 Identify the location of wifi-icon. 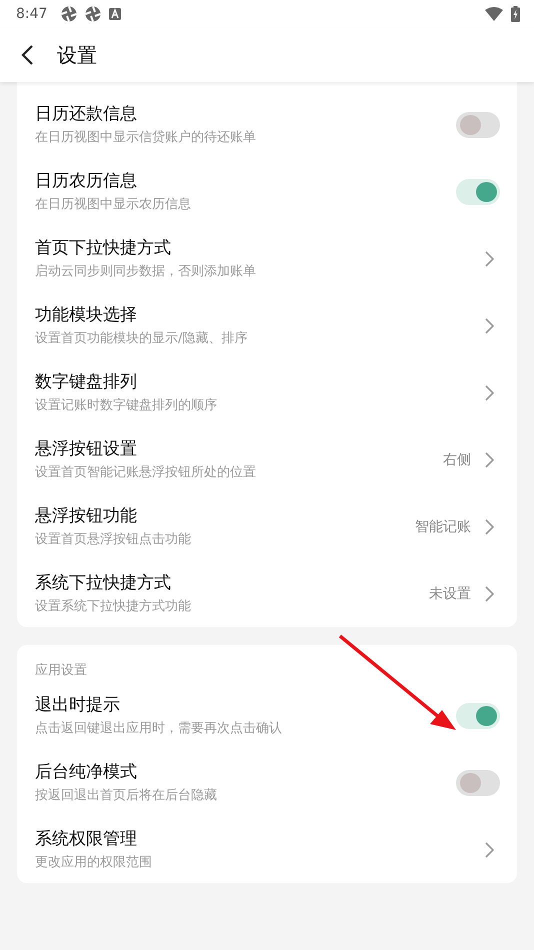
(494, 14).